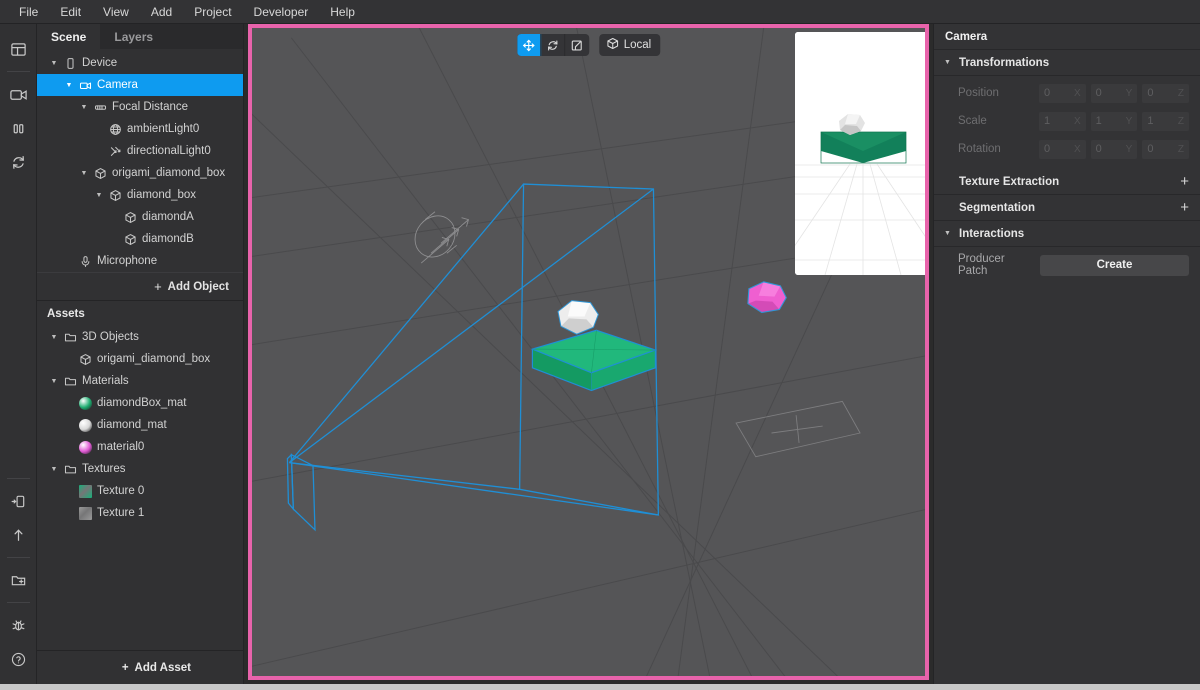 The height and width of the screenshot is (690, 1200). What do you see at coordinates (1067, 182) in the screenshot?
I see `section-texture-extraction: Texture Extraction +` at bounding box center [1067, 182].